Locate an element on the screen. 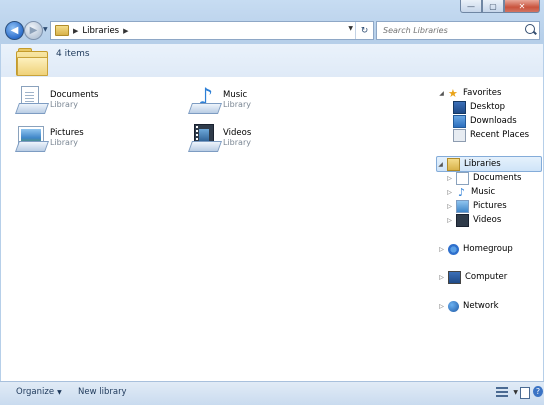 The image size is (544, 405). tree-item-label: Computer is located at coordinates (486, 277).